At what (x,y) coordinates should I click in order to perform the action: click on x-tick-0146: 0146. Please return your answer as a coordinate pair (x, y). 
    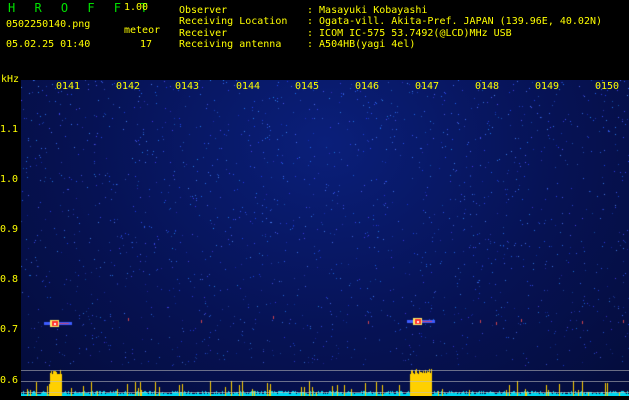
    Looking at the image, I should click on (367, 86).